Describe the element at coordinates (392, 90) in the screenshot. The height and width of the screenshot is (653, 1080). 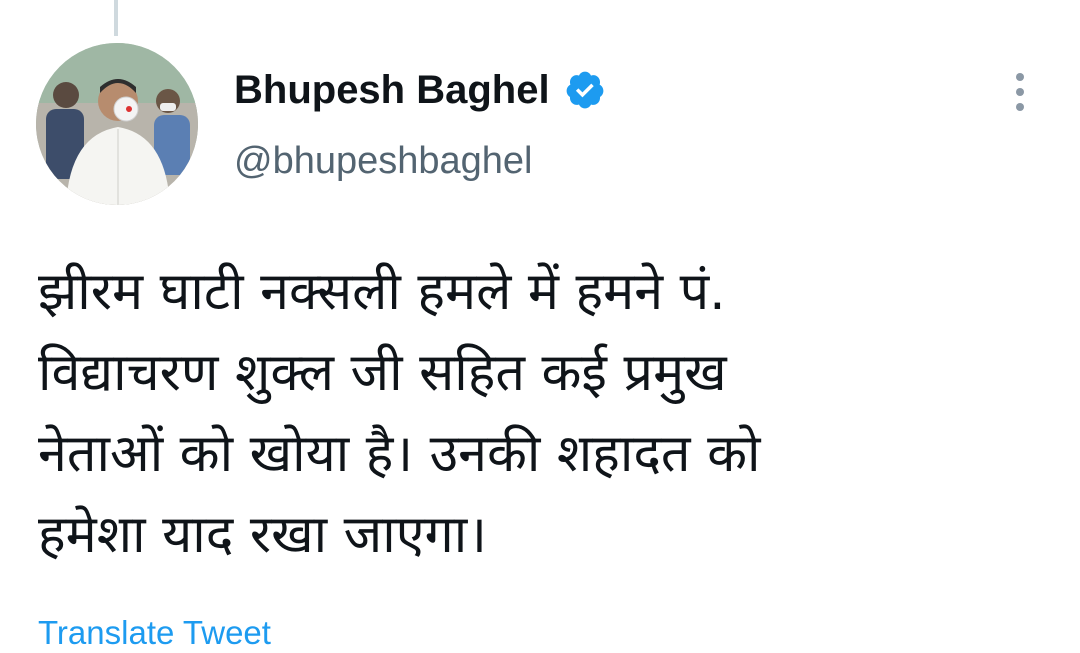
I see `author-display-name: Bhupesh Baghel` at that location.